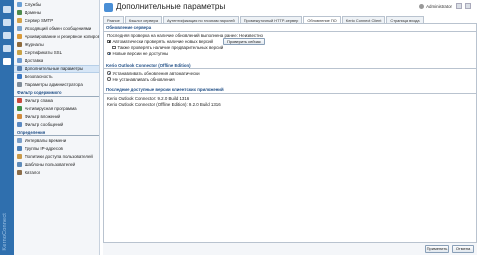 The height and width of the screenshot is (255, 480). What do you see at coordinates (7, 22) in the screenshot?
I see `calendar-icon` at bounding box center [7, 22].